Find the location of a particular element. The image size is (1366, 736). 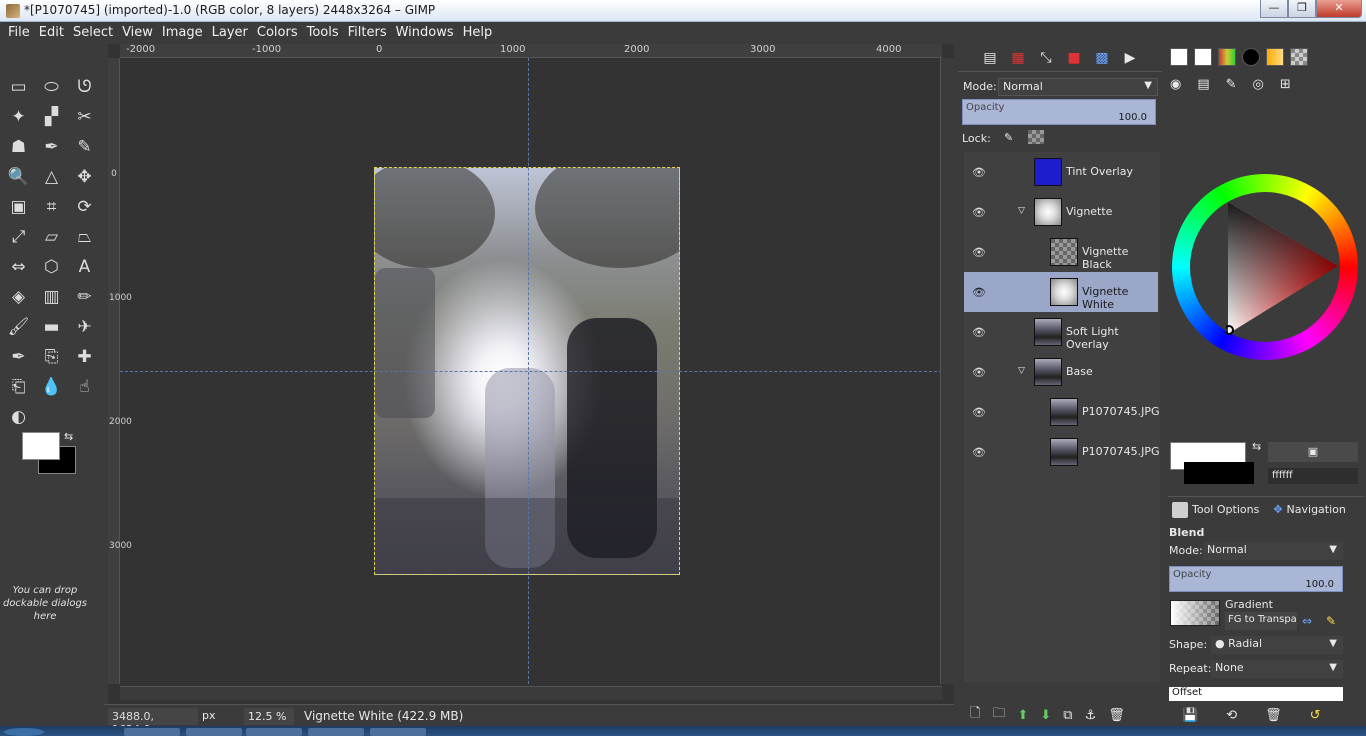

new-group-icon: 🗀 is located at coordinates (998, 715).